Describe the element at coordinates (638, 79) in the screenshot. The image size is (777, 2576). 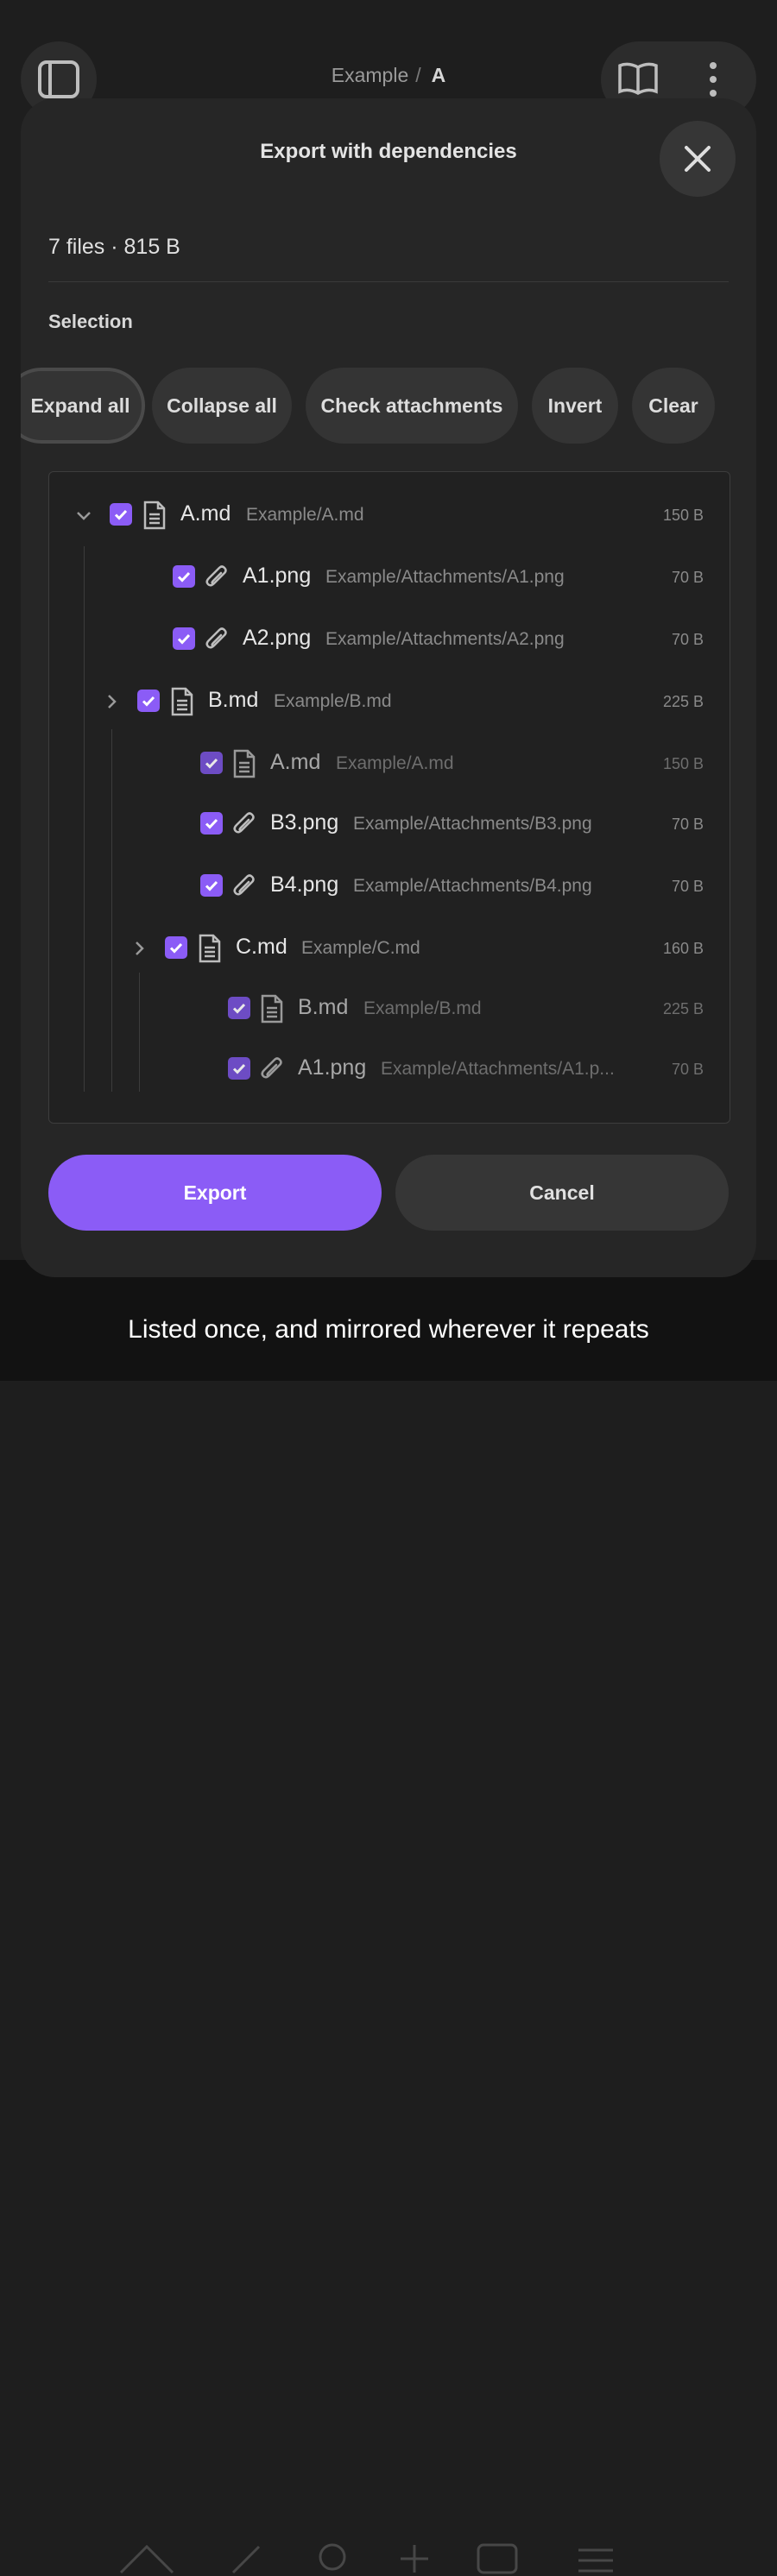
I see `reading-view-icon` at that location.